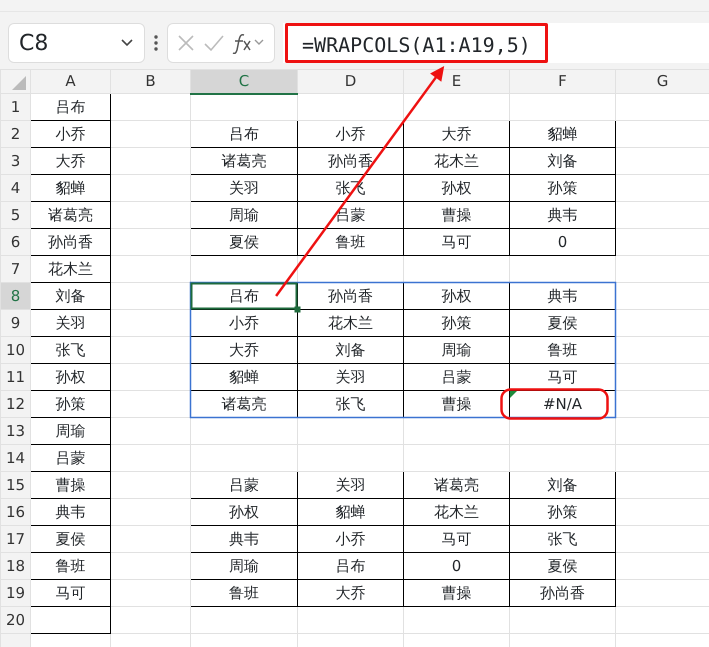  What do you see at coordinates (15, 215) in the screenshot?
I see `row-number: 5` at bounding box center [15, 215].